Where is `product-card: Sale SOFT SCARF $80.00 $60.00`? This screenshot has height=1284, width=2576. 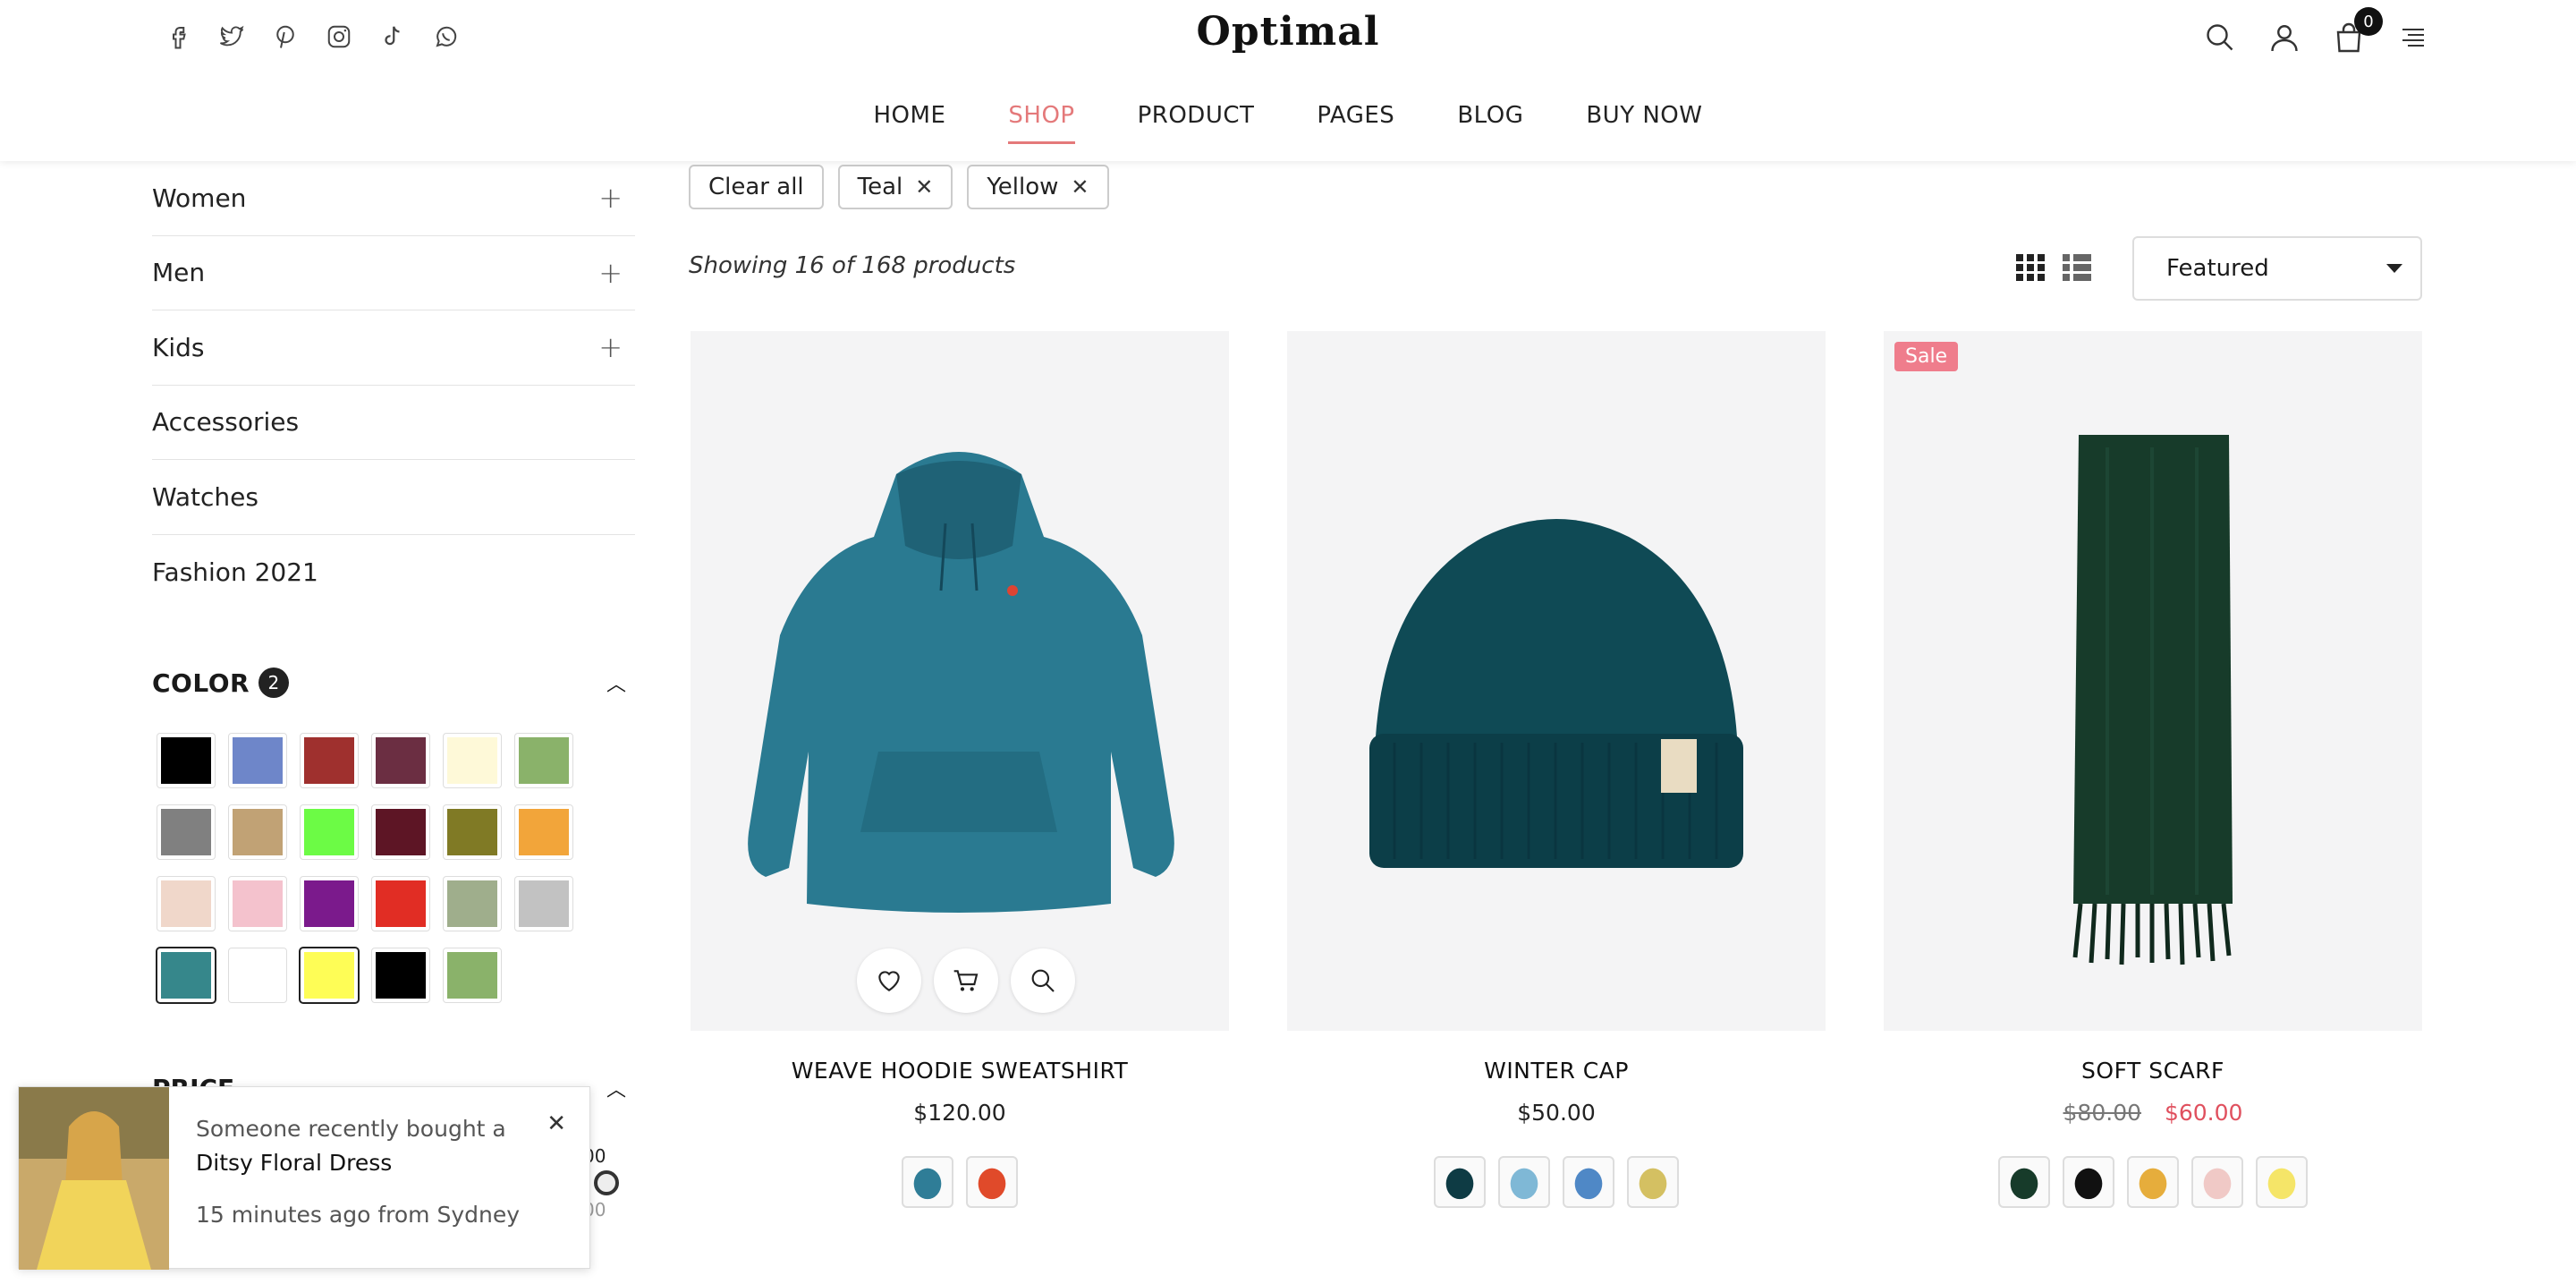
product-card: Sale SOFT SCARF $80.00 $60.00 is located at coordinates (2153, 769).